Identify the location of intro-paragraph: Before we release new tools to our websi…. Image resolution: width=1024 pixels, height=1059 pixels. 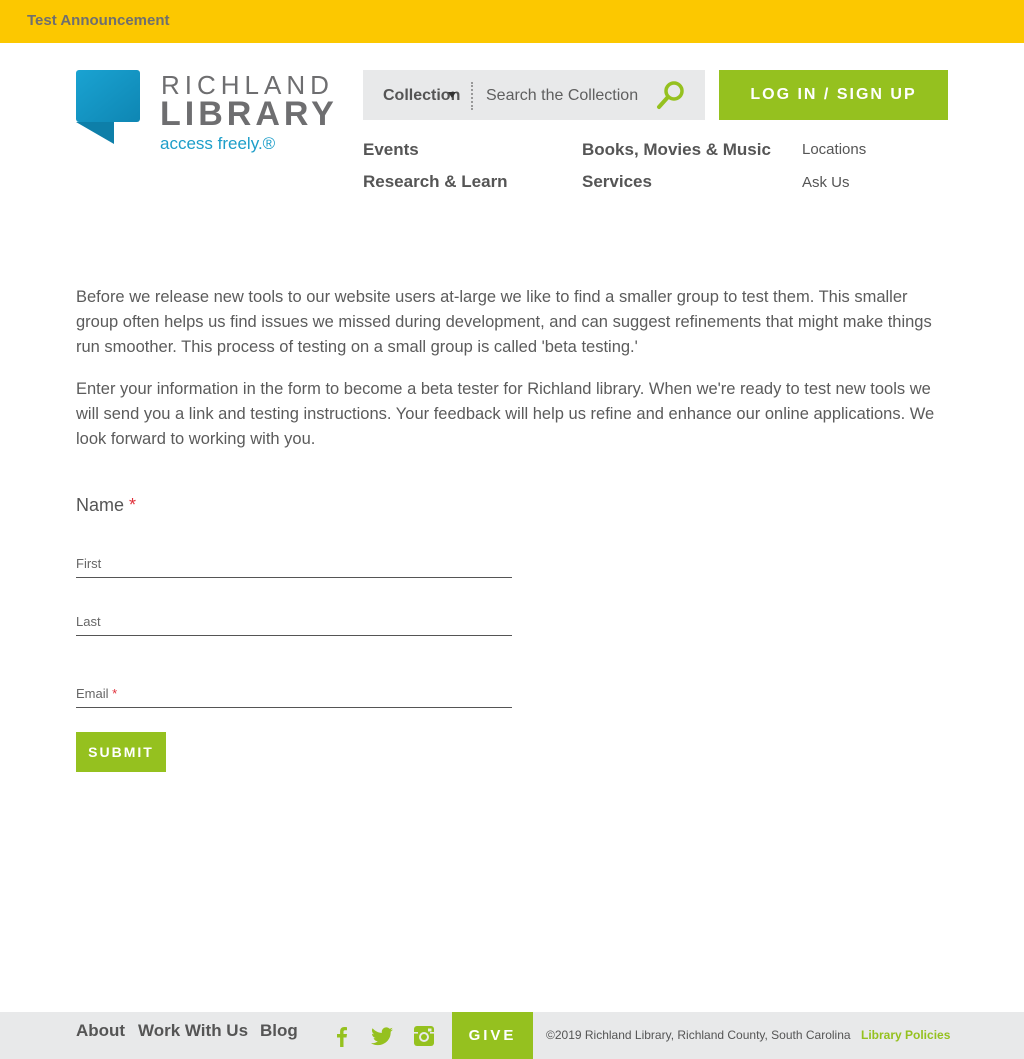
(504, 322).